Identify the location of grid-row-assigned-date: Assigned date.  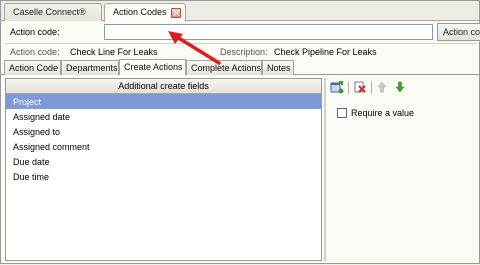
(163, 116).